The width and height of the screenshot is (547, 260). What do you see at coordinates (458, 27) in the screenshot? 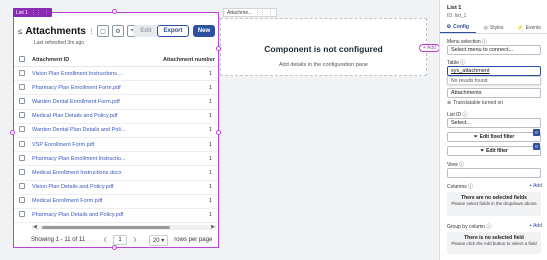
I see `tab-config: ⚙ Config` at bounding box center [458, 27].